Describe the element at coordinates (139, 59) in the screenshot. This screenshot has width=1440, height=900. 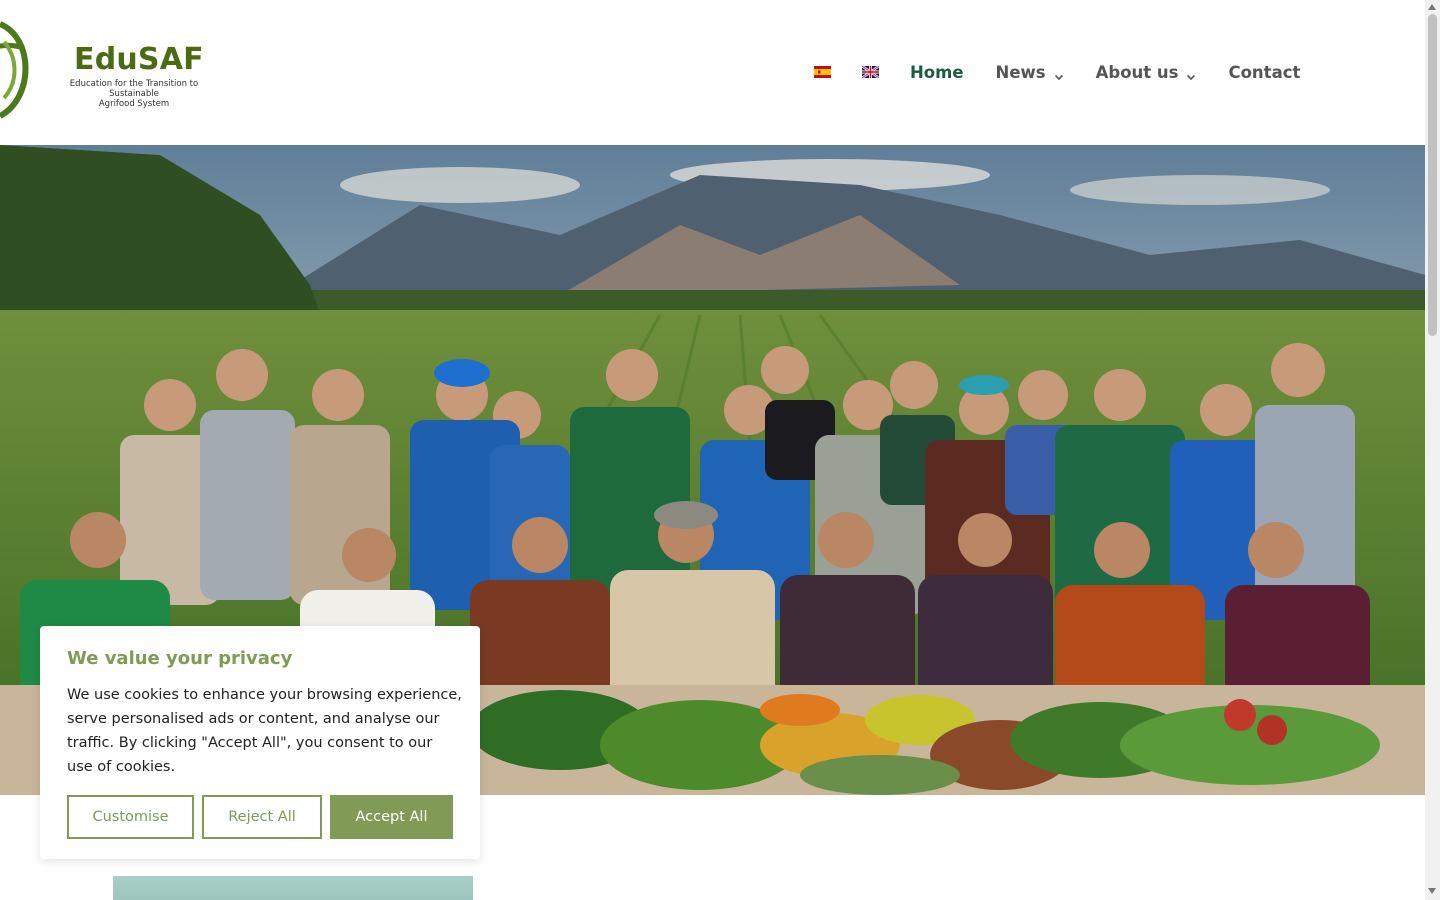
I see `logo-title: EduSAF` at that location.